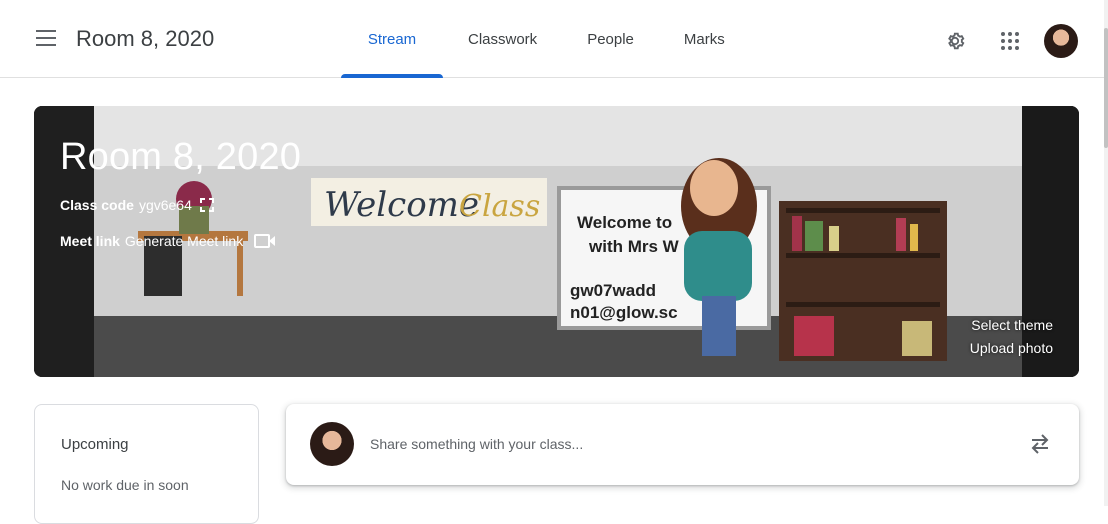 Image resolution: width=1108 pixels, height=524 pixels. I want to click on class-title: Room 8, 2020, so click(145, 39).